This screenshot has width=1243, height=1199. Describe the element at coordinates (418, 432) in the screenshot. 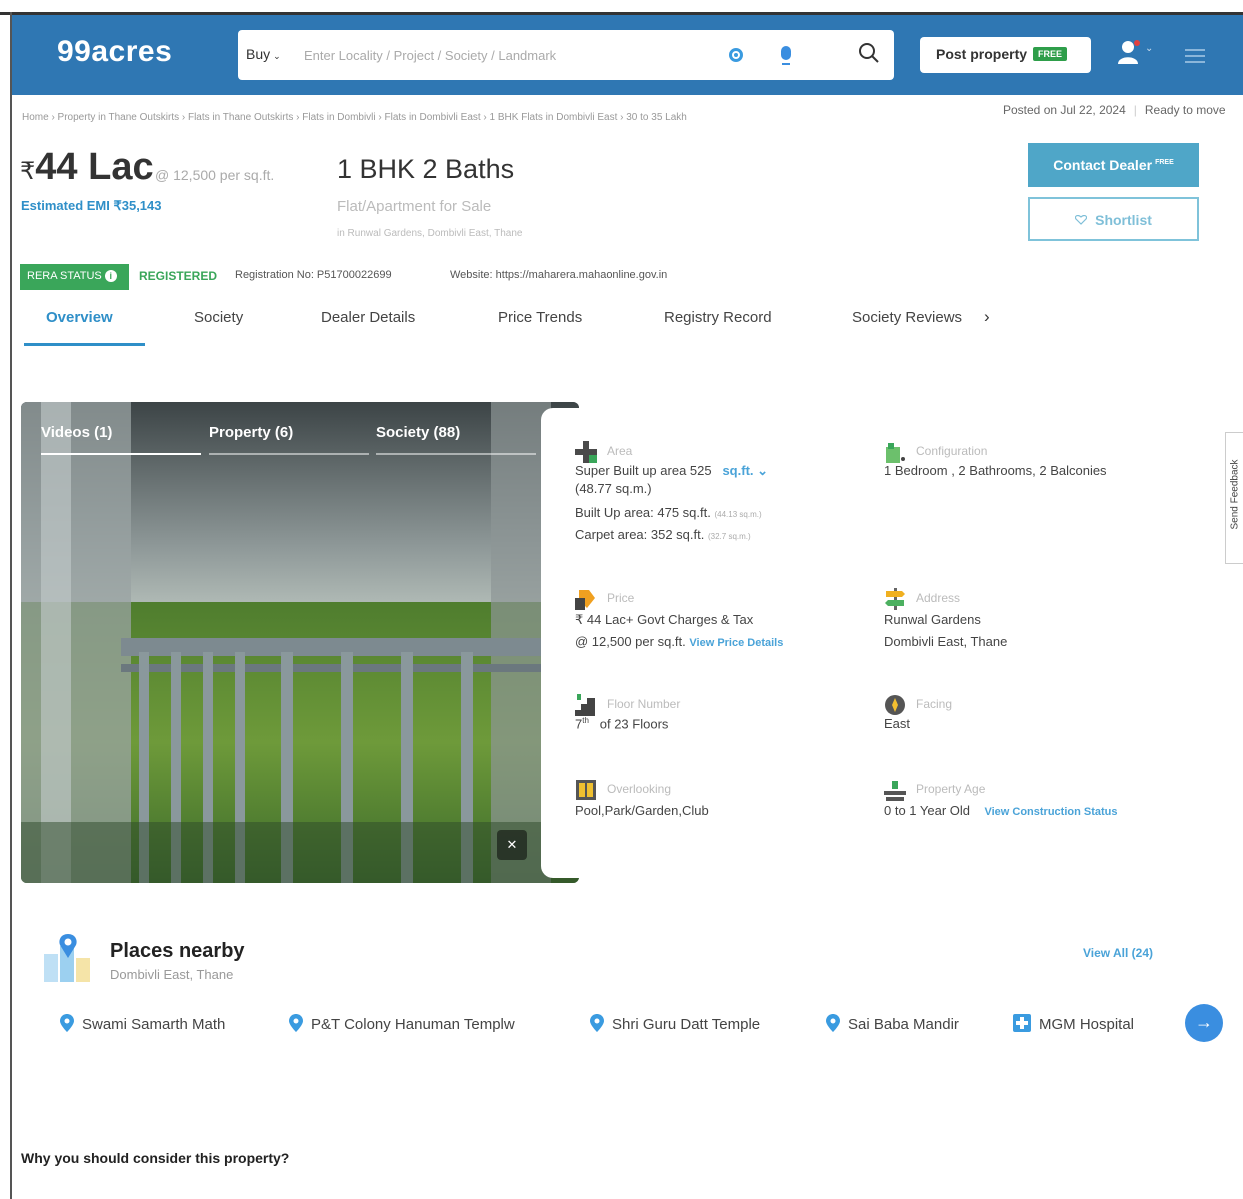

I see `media-tab-society: Society (88)` at that location.